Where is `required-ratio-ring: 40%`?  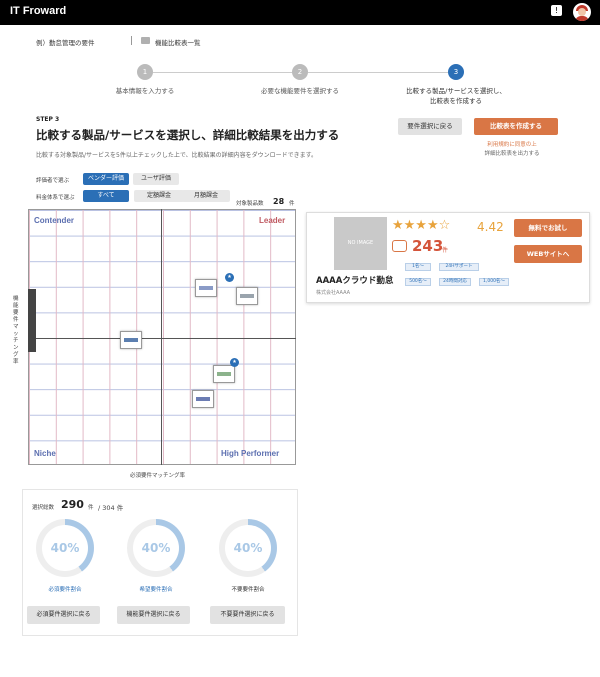
required-ratio-ring: 40% is located at coordinates (65, 548).